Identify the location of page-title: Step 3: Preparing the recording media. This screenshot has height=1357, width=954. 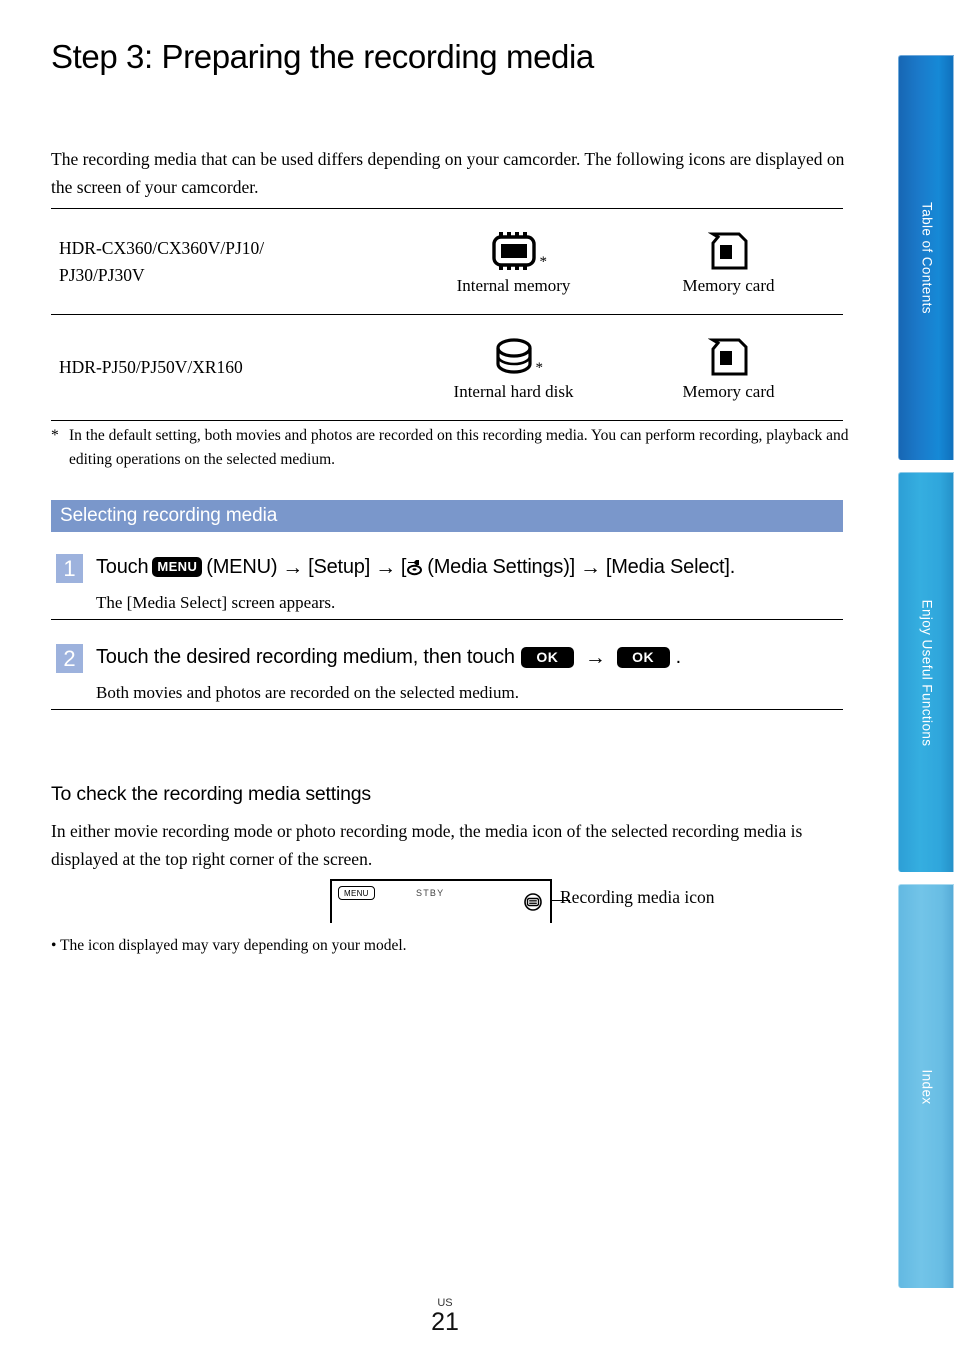
(322, 56).